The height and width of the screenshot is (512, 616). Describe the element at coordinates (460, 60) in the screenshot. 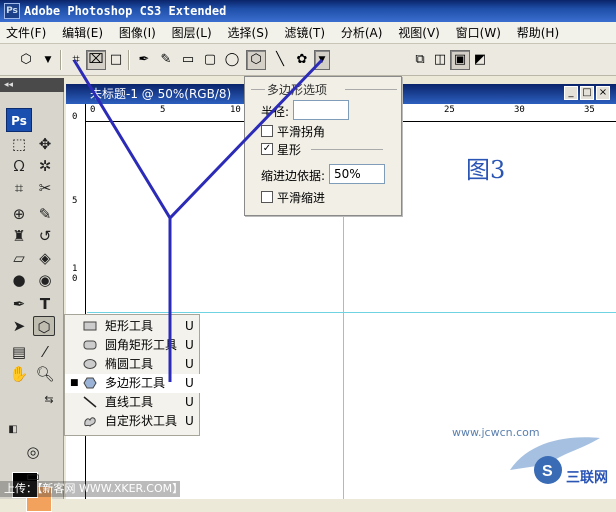

I see `combine-intersect-icon: ▣` at that location.